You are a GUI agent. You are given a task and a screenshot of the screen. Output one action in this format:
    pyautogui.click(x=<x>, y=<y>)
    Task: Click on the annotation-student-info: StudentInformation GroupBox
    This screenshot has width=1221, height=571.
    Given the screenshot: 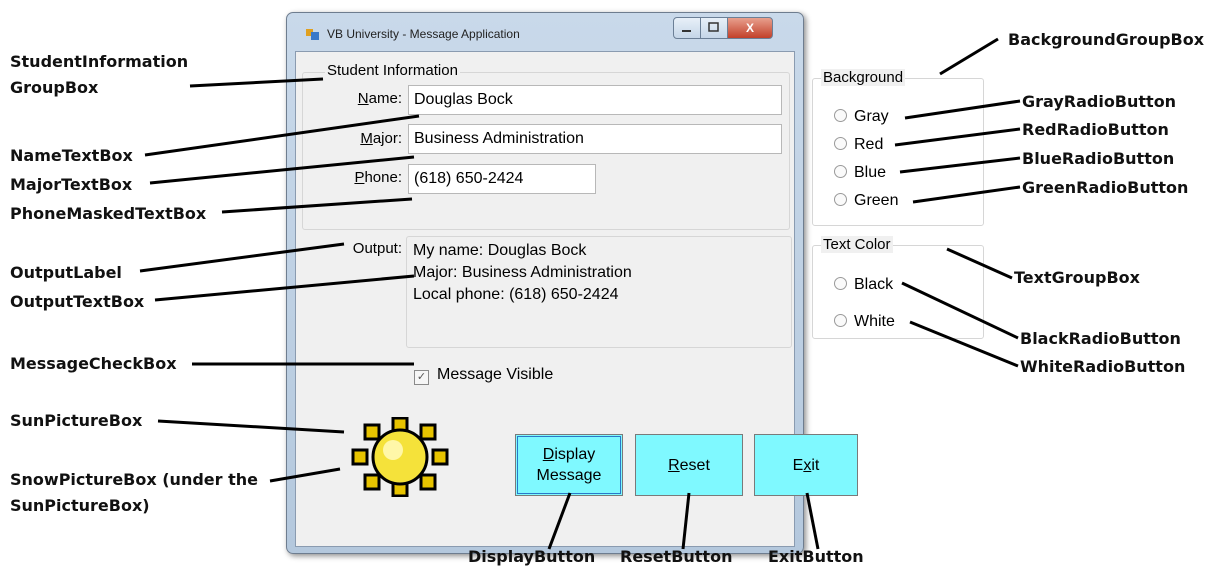 What is the action you would take?
    pyautogui.click(x=99, y=74)
    